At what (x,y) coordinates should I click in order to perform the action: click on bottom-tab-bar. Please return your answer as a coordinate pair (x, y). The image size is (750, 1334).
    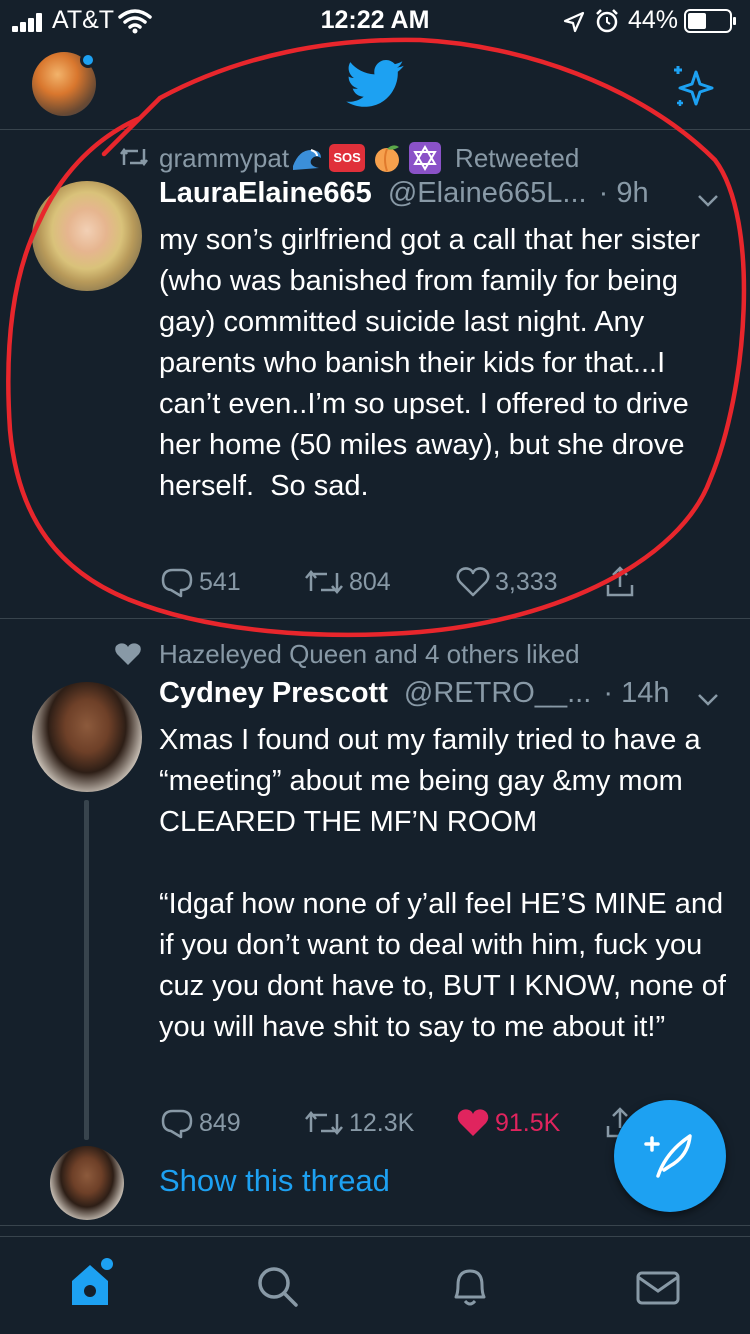
    Looking at the image, I should click on (375, 1285).